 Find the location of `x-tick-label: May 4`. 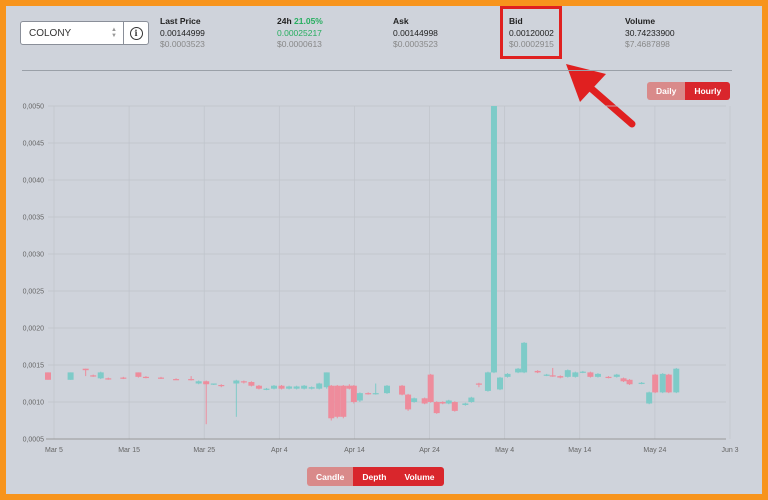

x-tick-label: May 4 is located at coordinates (504, 450).